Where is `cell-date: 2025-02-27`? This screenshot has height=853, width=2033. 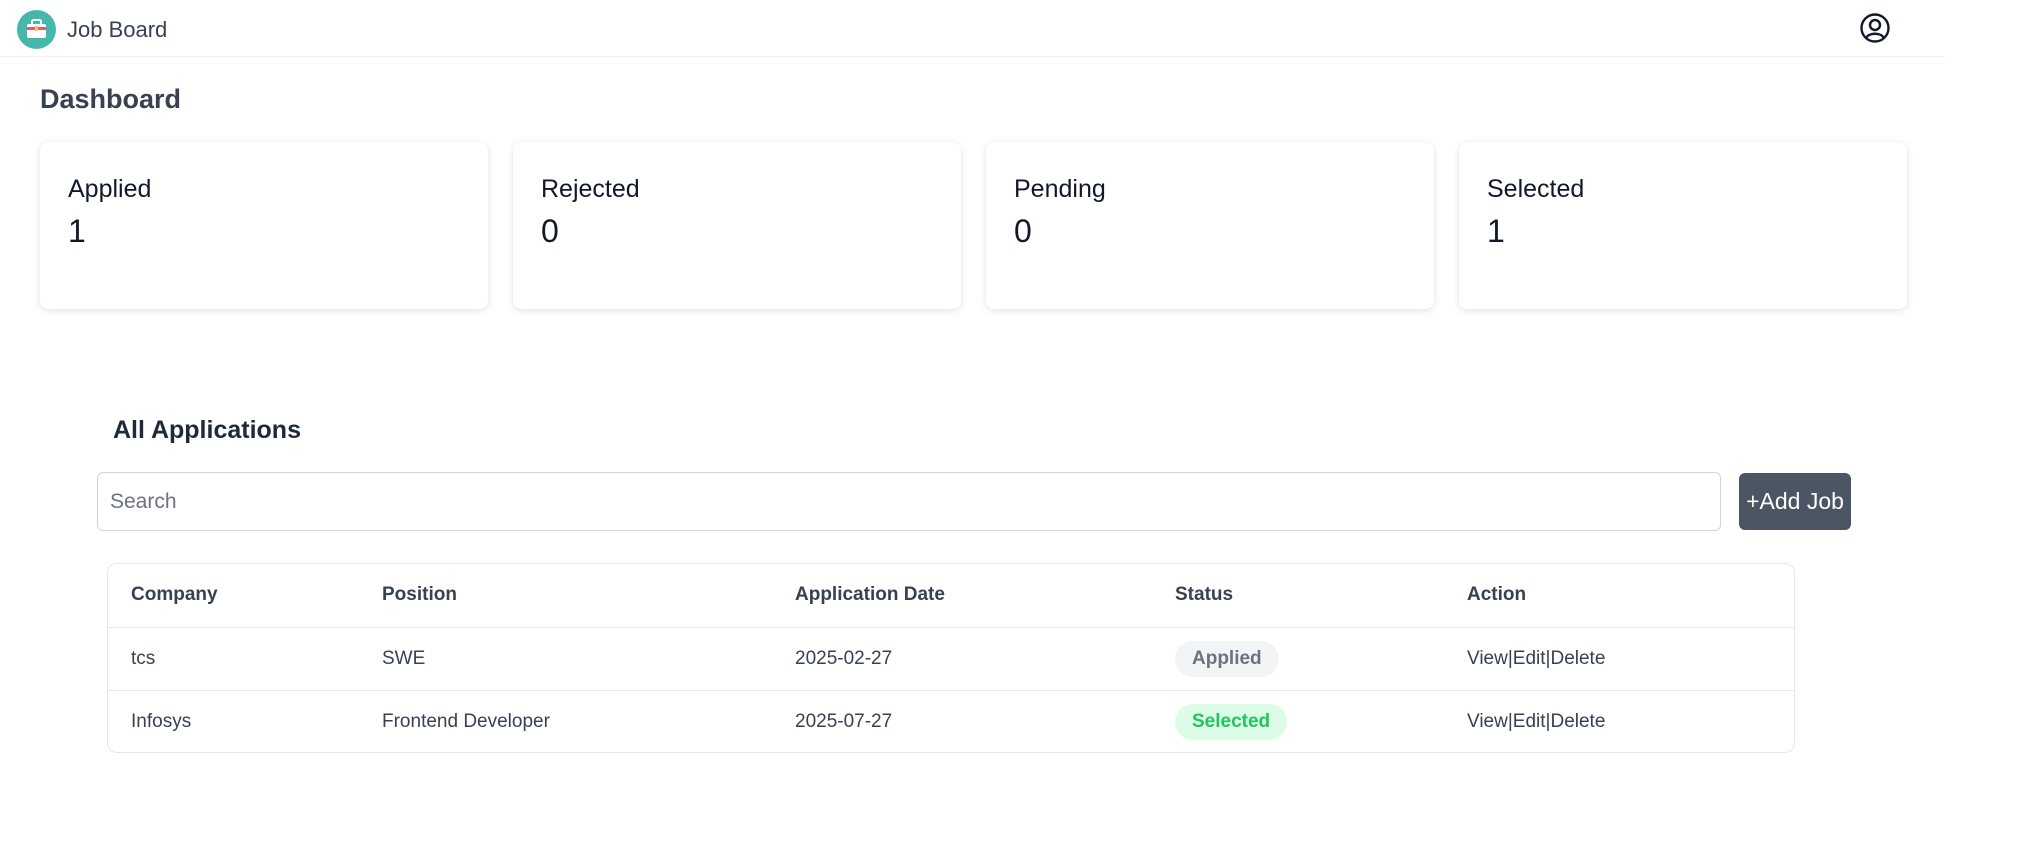 cell-date: 2025-02-27 is located at coordinates (844, 658).